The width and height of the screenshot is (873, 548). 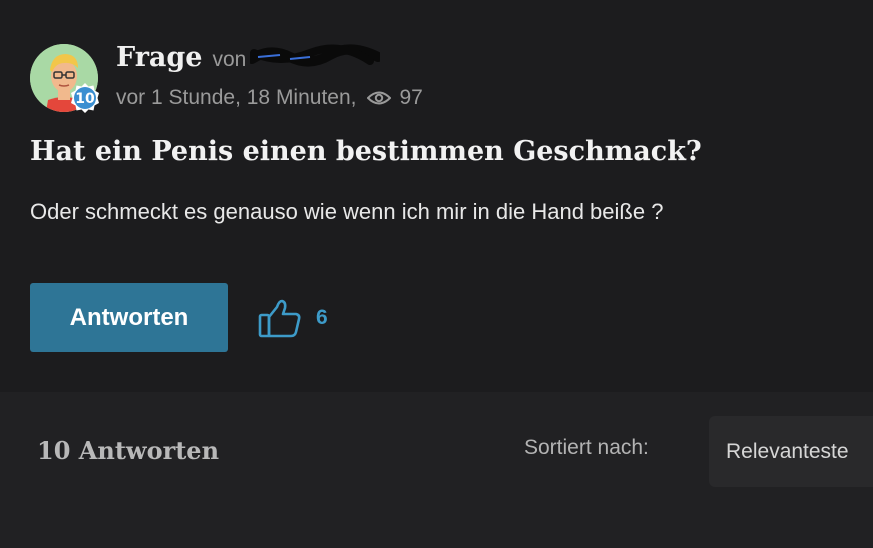 What do you see at coordinates (248, 60) in the screenshot?
I see `question-meta: Frage von` at bounding box center [248, 60].